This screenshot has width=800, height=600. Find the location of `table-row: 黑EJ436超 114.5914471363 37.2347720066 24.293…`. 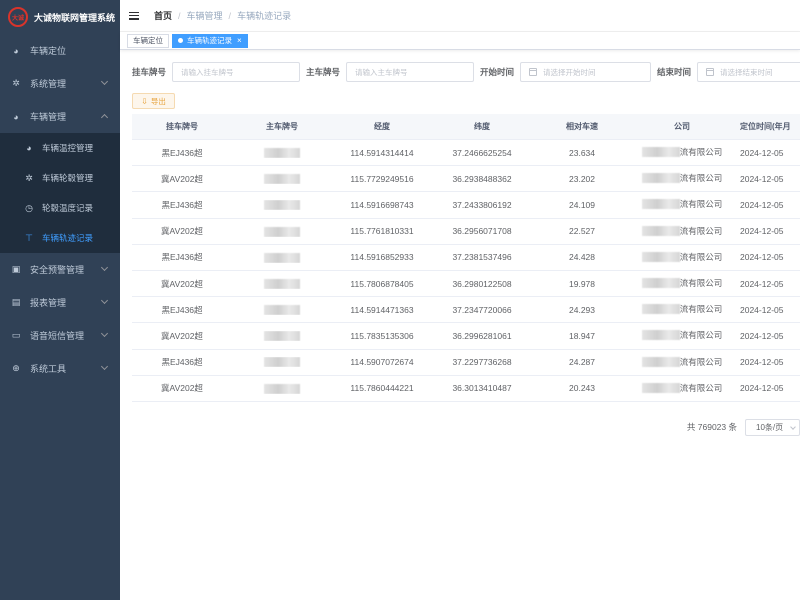

table-row: 黑EJ436超 114.5914471363 37.2347720066 24.293… is located at coordinates (466, 310).